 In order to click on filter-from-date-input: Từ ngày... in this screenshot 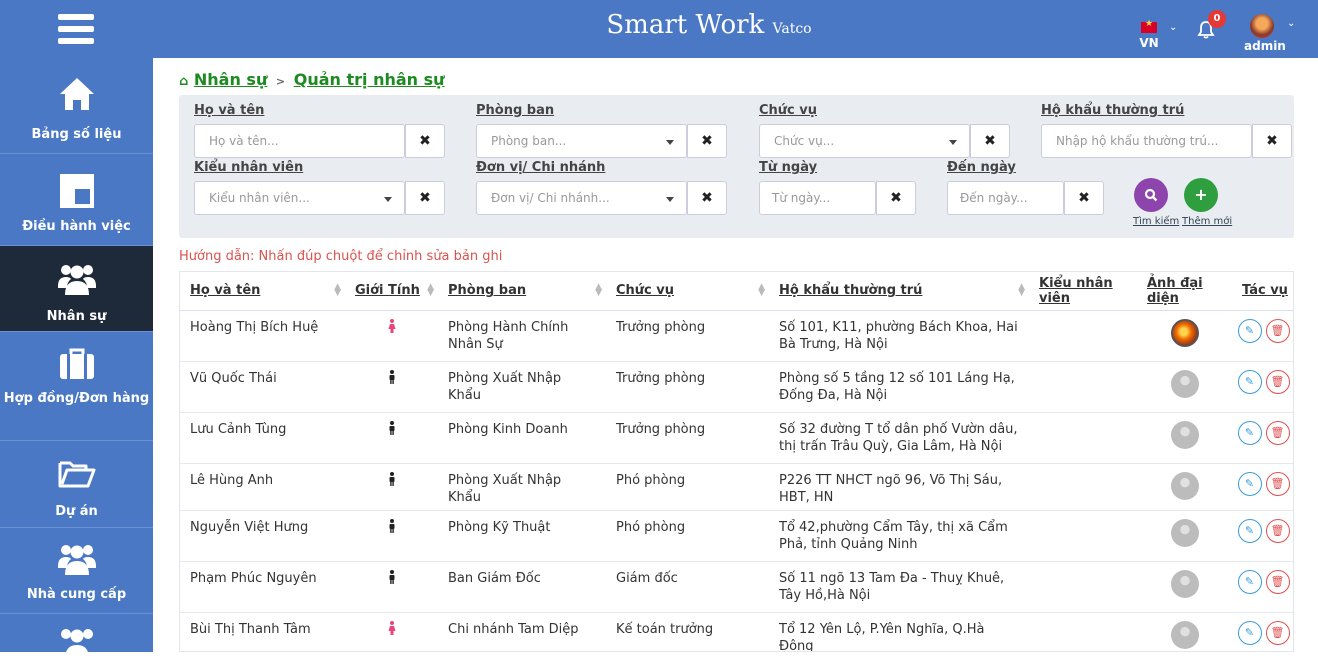, I will do `click(817, 198)`.